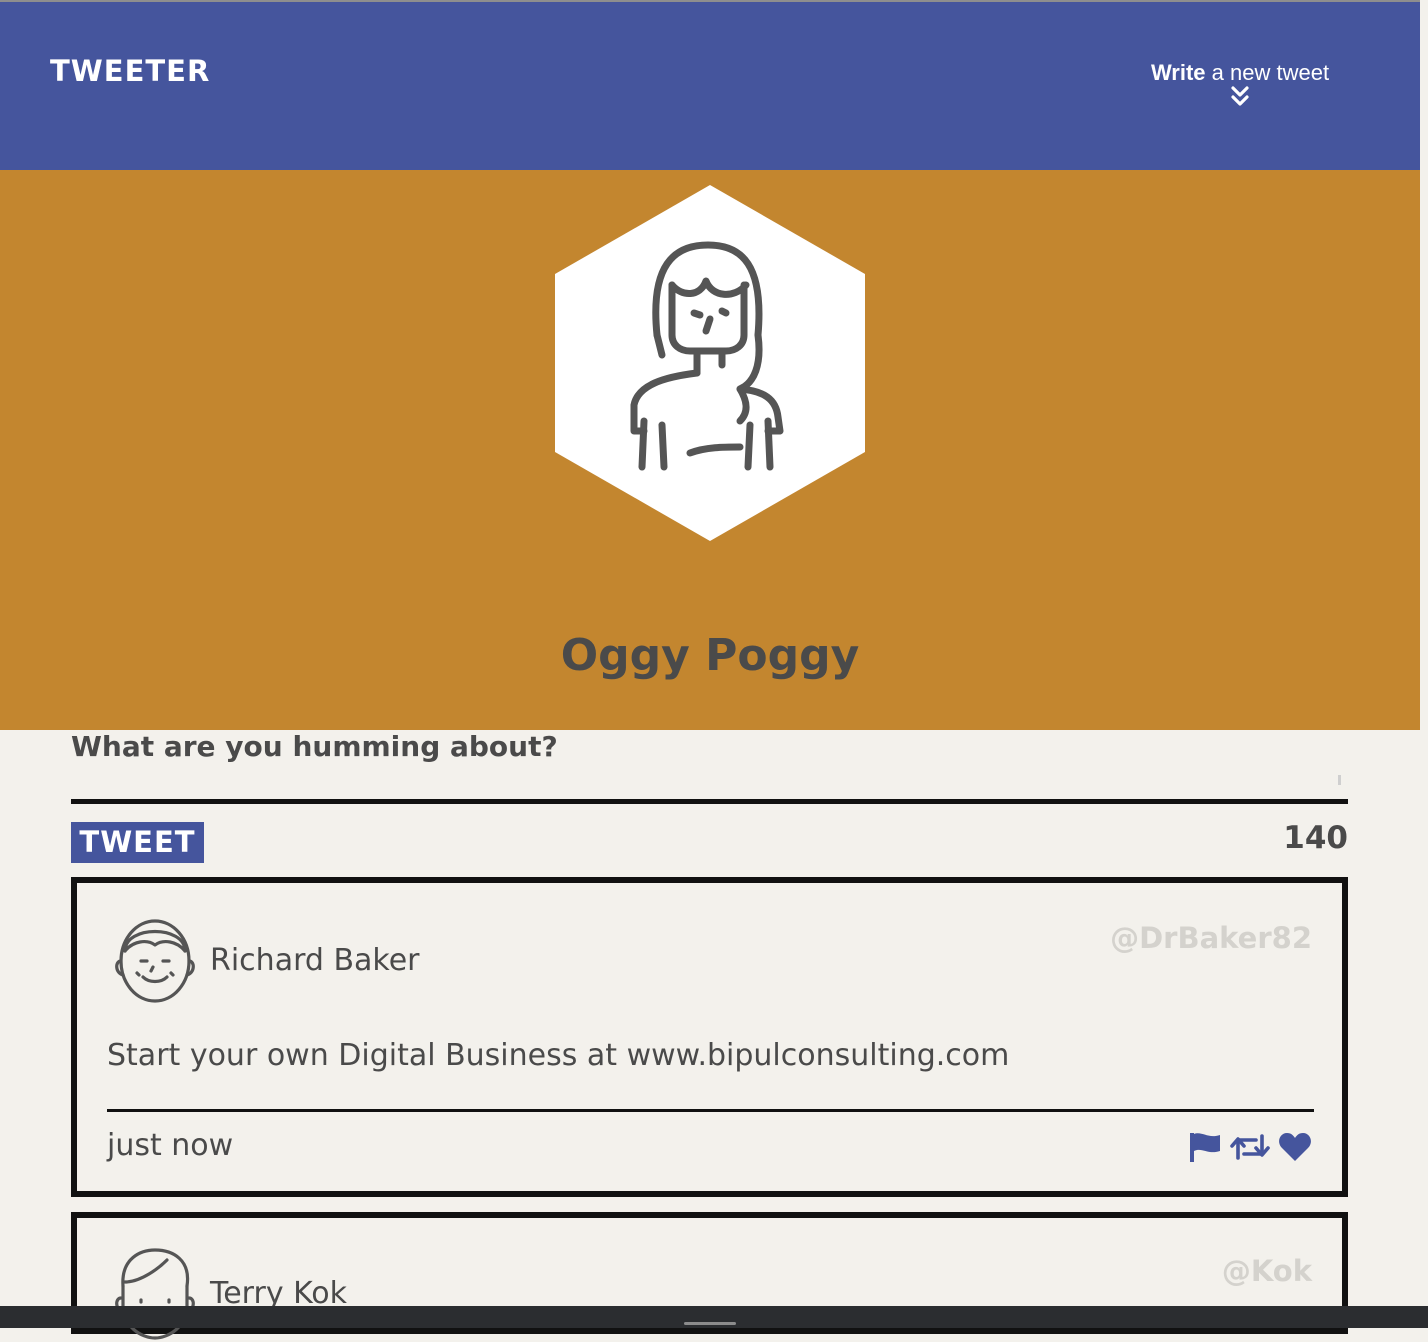  Describe the element at coordinates (711, 785) in the screenshot. I see `tweet-input` at that location.